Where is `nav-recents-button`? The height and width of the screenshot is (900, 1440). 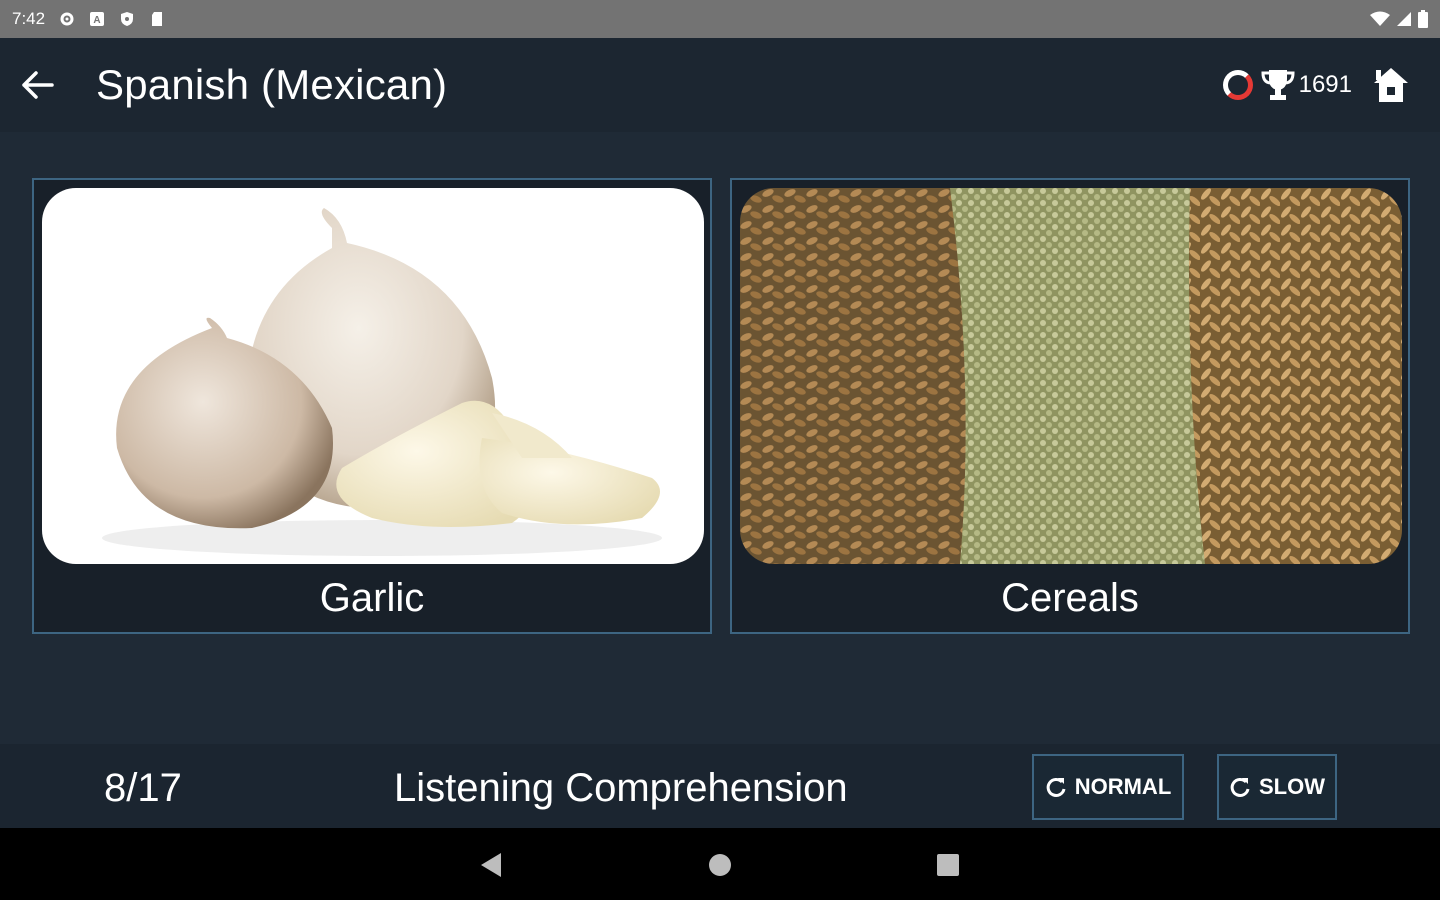
nav-recents-button is located at coordinates (948, 865).